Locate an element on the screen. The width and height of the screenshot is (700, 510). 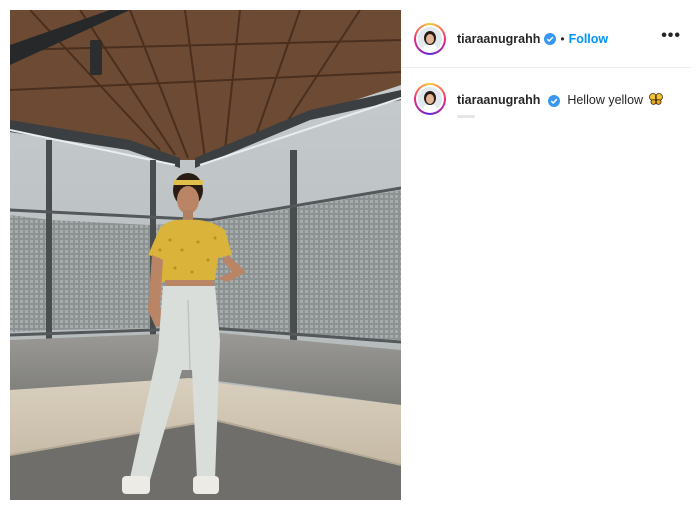
caption-body: Hellow yellow is located at coordinates (605, 100).